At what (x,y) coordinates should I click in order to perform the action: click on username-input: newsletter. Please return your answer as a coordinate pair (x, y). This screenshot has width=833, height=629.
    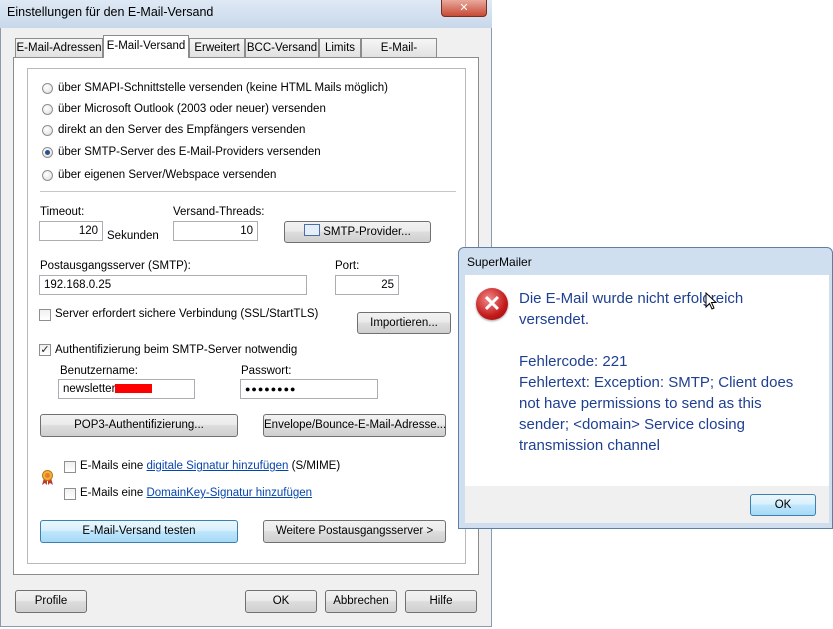
    Looking at the image, I should click on (126, 389).